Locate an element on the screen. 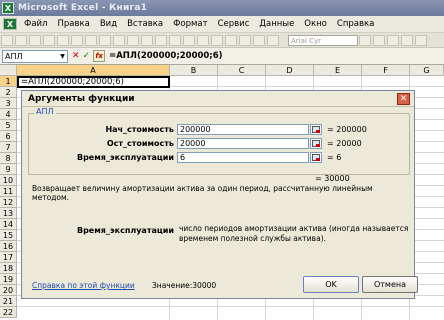 The width and height of the screenshot is (444, 320). row-header: 20 is located at coordinates (8, 290).